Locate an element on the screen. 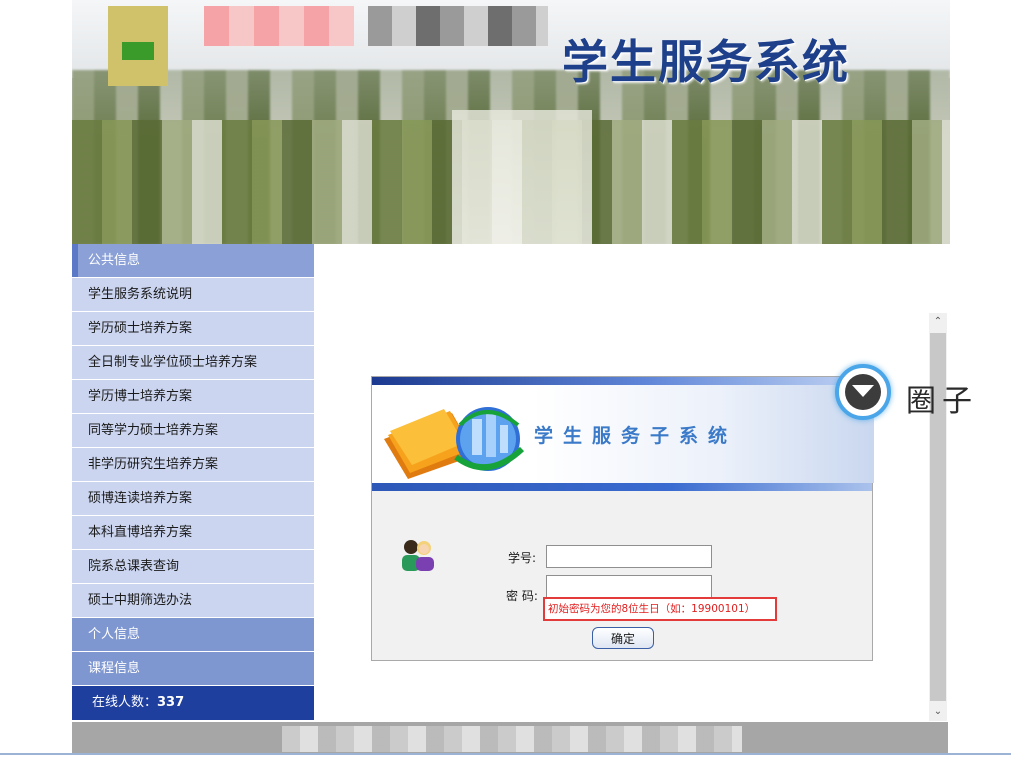 The width and height of the screenshot is (1011, 761). sidebar-item-midterm-screening: 硕士中期筛选办法 is located at coordinates (193, 601).